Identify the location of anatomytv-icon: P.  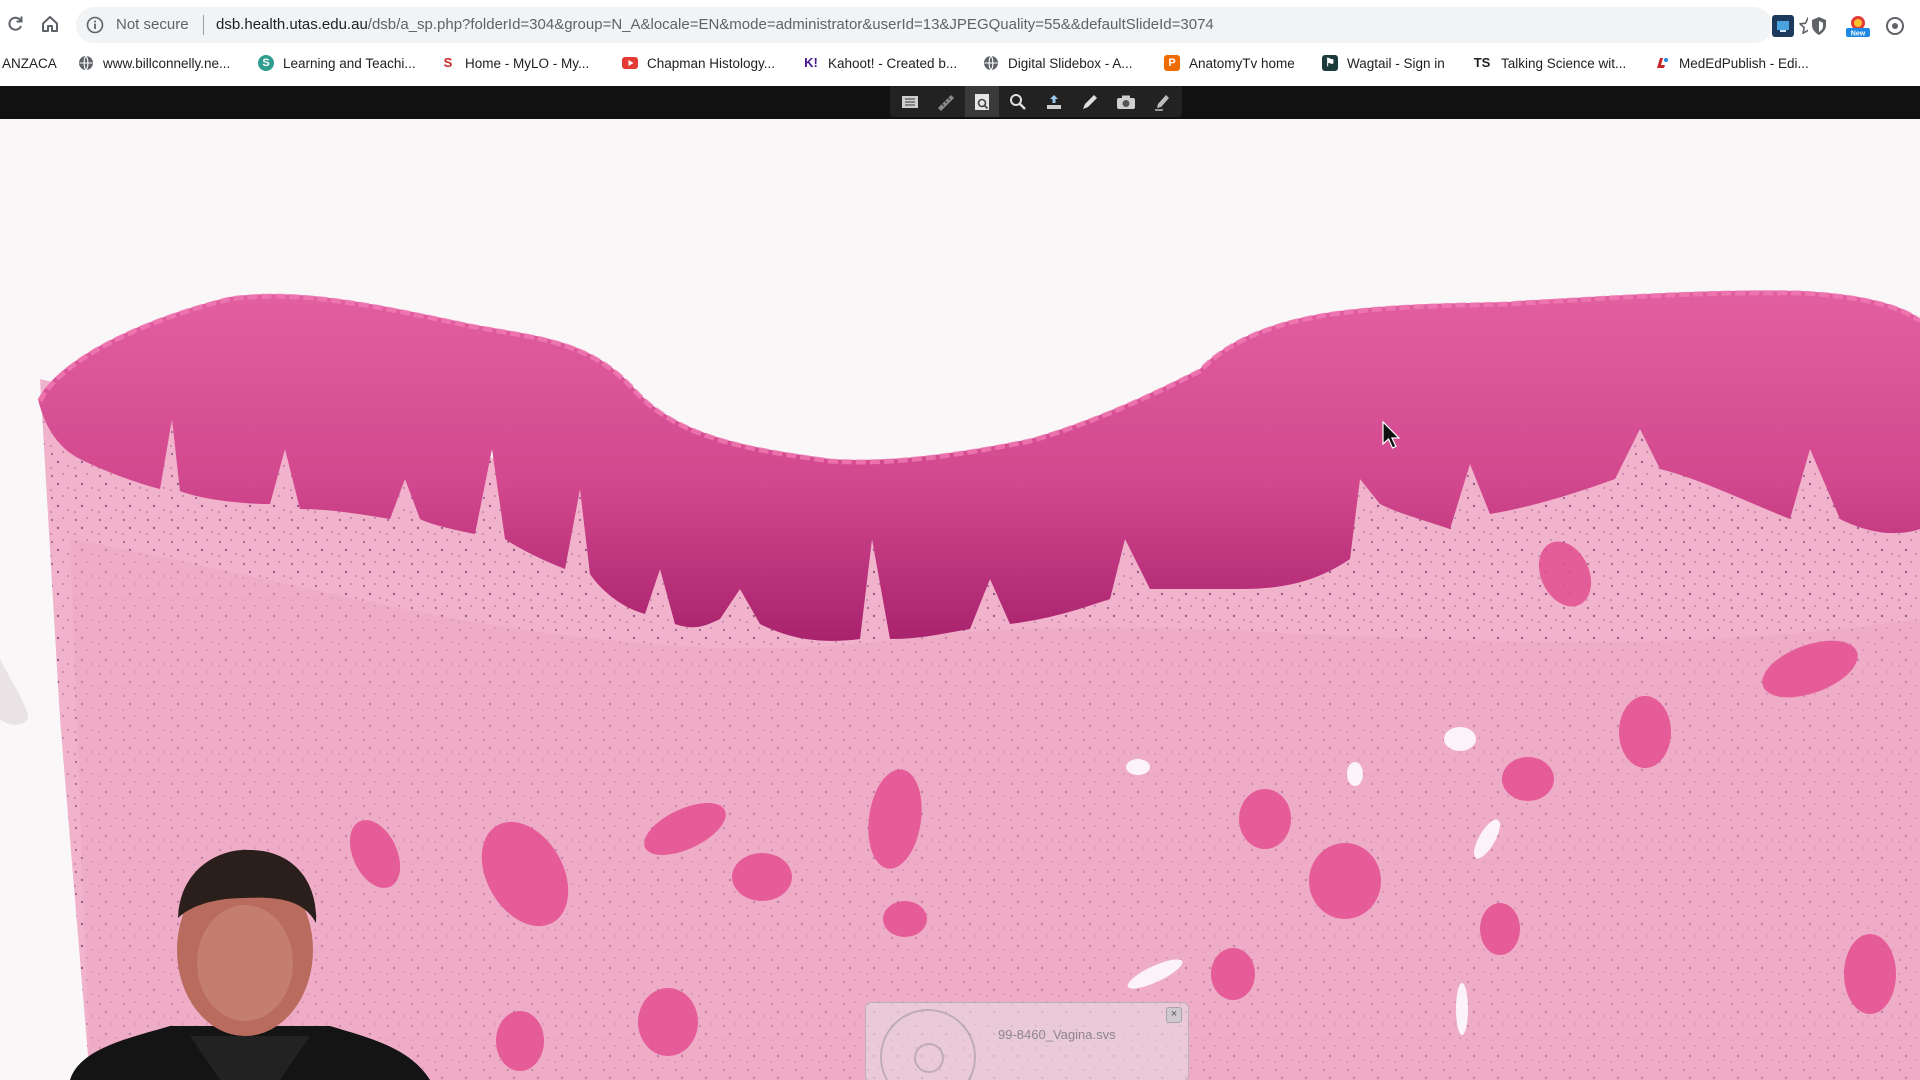
(1172, 63).